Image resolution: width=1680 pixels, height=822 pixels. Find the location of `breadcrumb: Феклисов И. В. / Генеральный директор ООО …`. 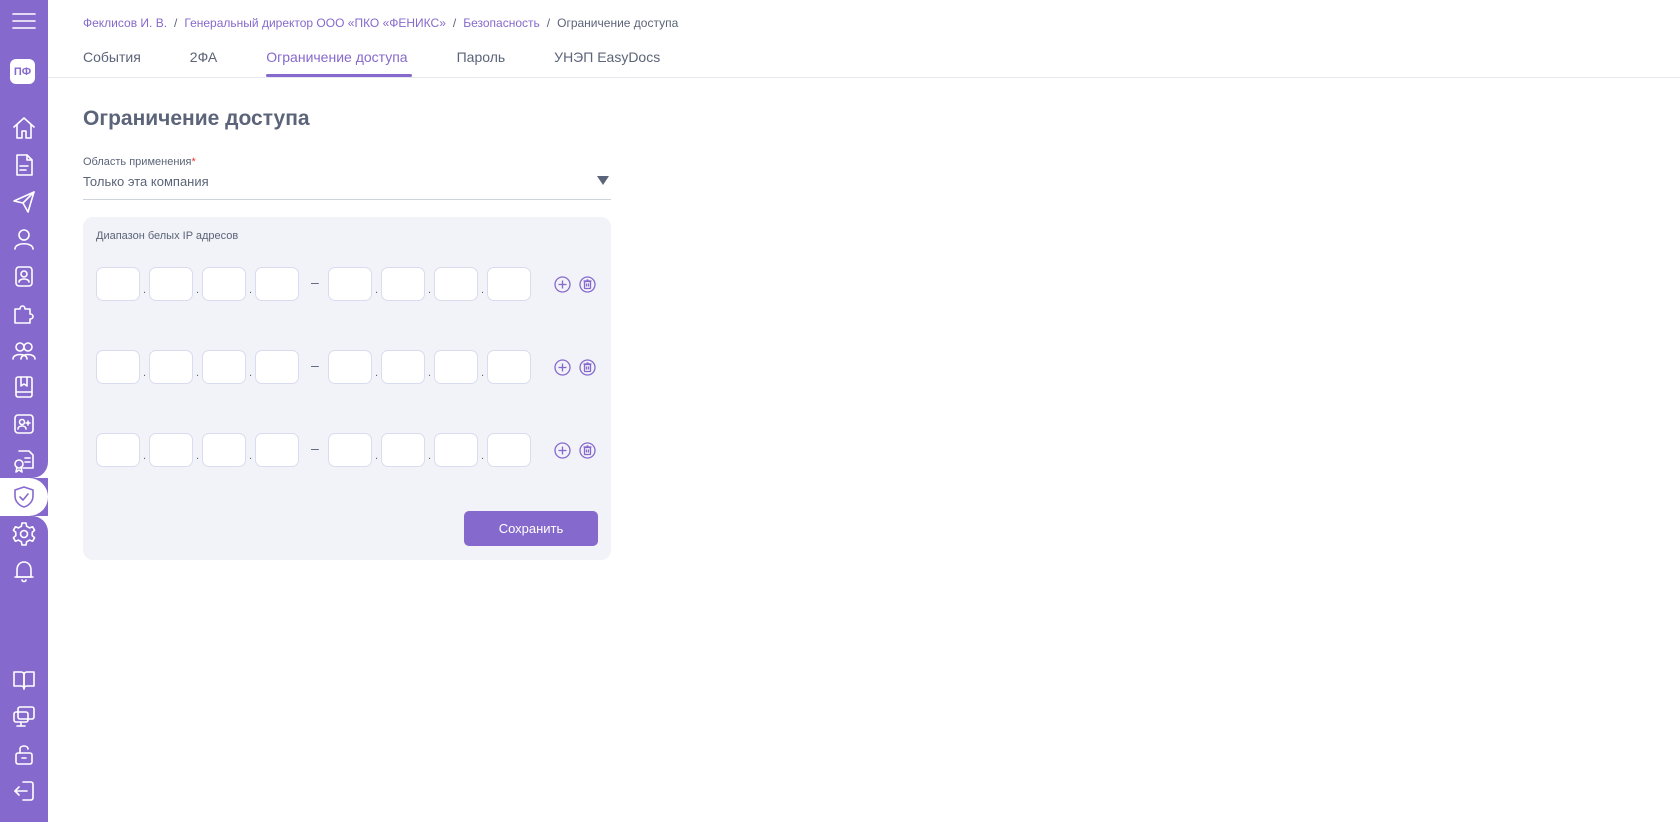

breadcrumb: Феклисов И. В. / Генеральный директор ООО … is located at coordinates (380, 23).